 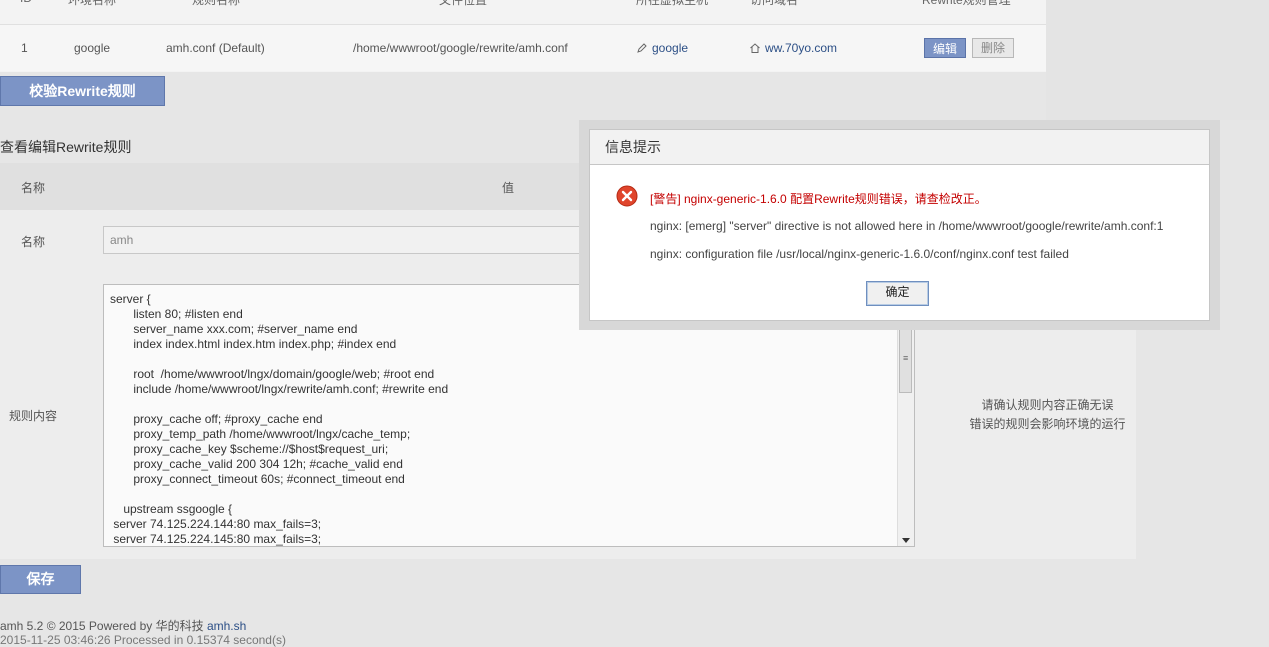 I want to click on vhost-label: google, so click(x=670, y=48).